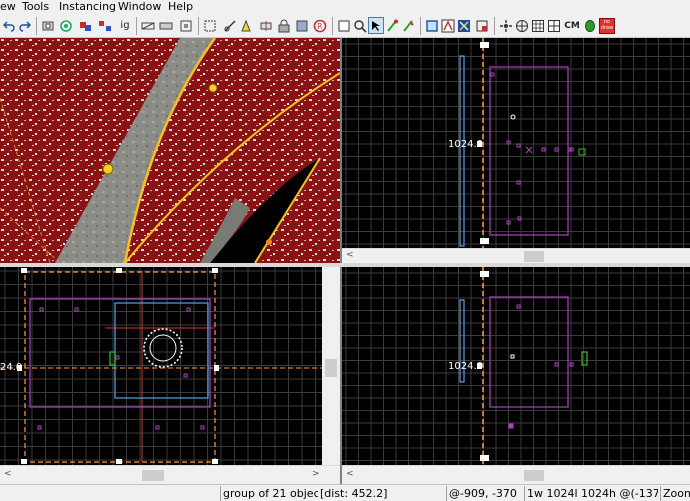 The width and height of the screenshot is (690, 501). I want to click on hide-icon, so click(148, 25).